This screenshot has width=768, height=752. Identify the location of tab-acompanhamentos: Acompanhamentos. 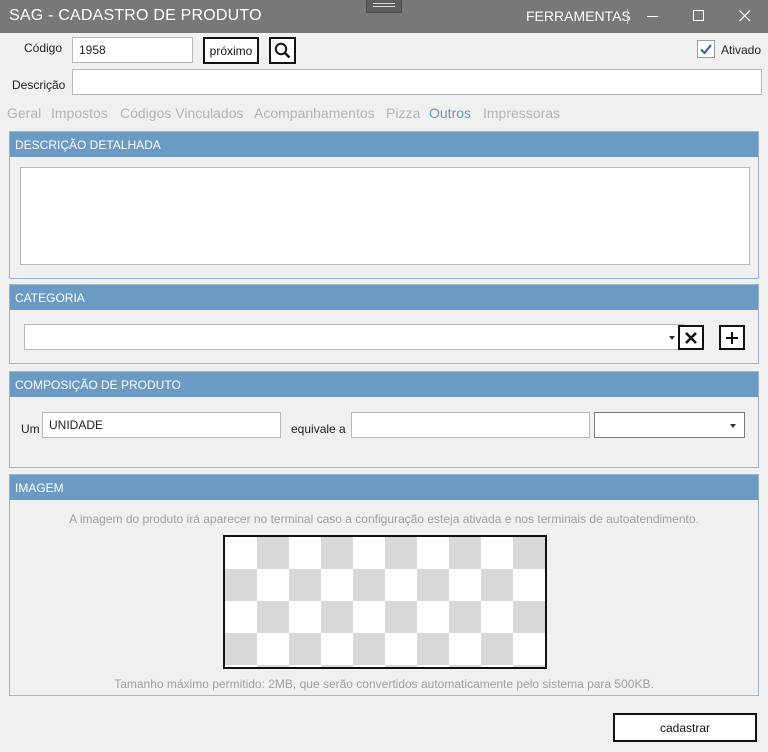
(314, 113).